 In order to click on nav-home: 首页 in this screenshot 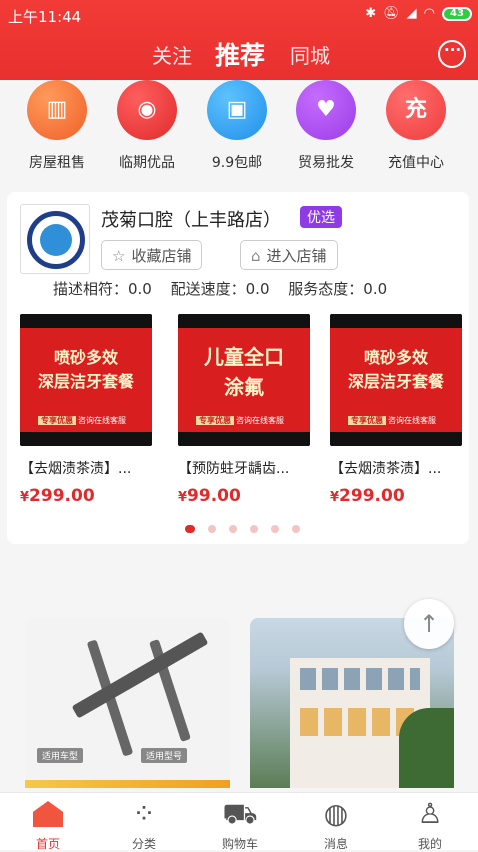, I will do `click(48, 823)`.